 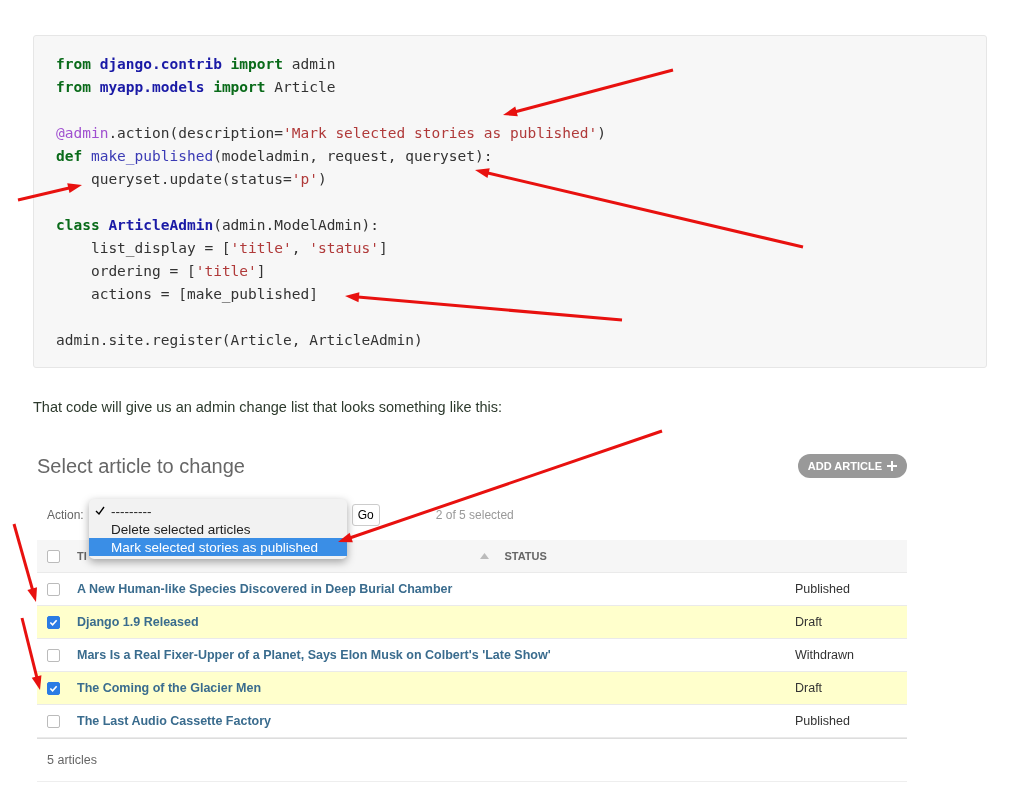 What do you see at coordinates (161, 225) in the screenshot?
I see `code-token: ArticleAdmin` at bounding box center [161, 225].